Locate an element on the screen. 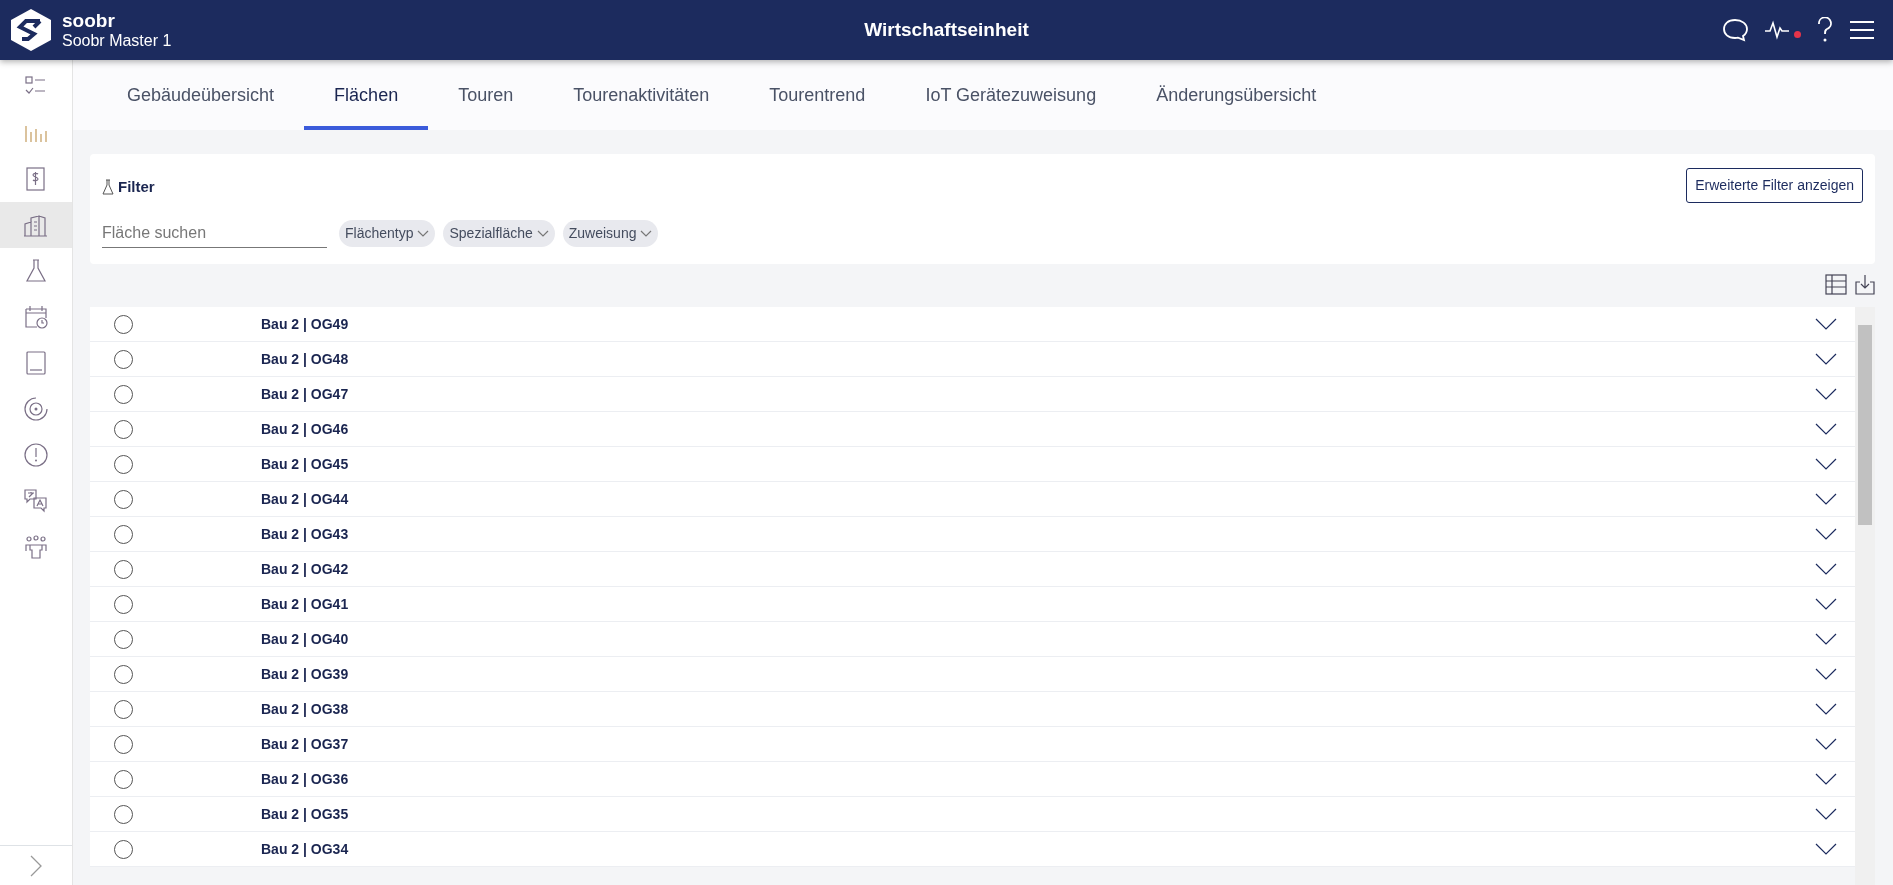 Image resolution: width=1893 pixels, height=885 pixels. workspace-name: Soobr Master 1 is located at coordinates (117, 40).